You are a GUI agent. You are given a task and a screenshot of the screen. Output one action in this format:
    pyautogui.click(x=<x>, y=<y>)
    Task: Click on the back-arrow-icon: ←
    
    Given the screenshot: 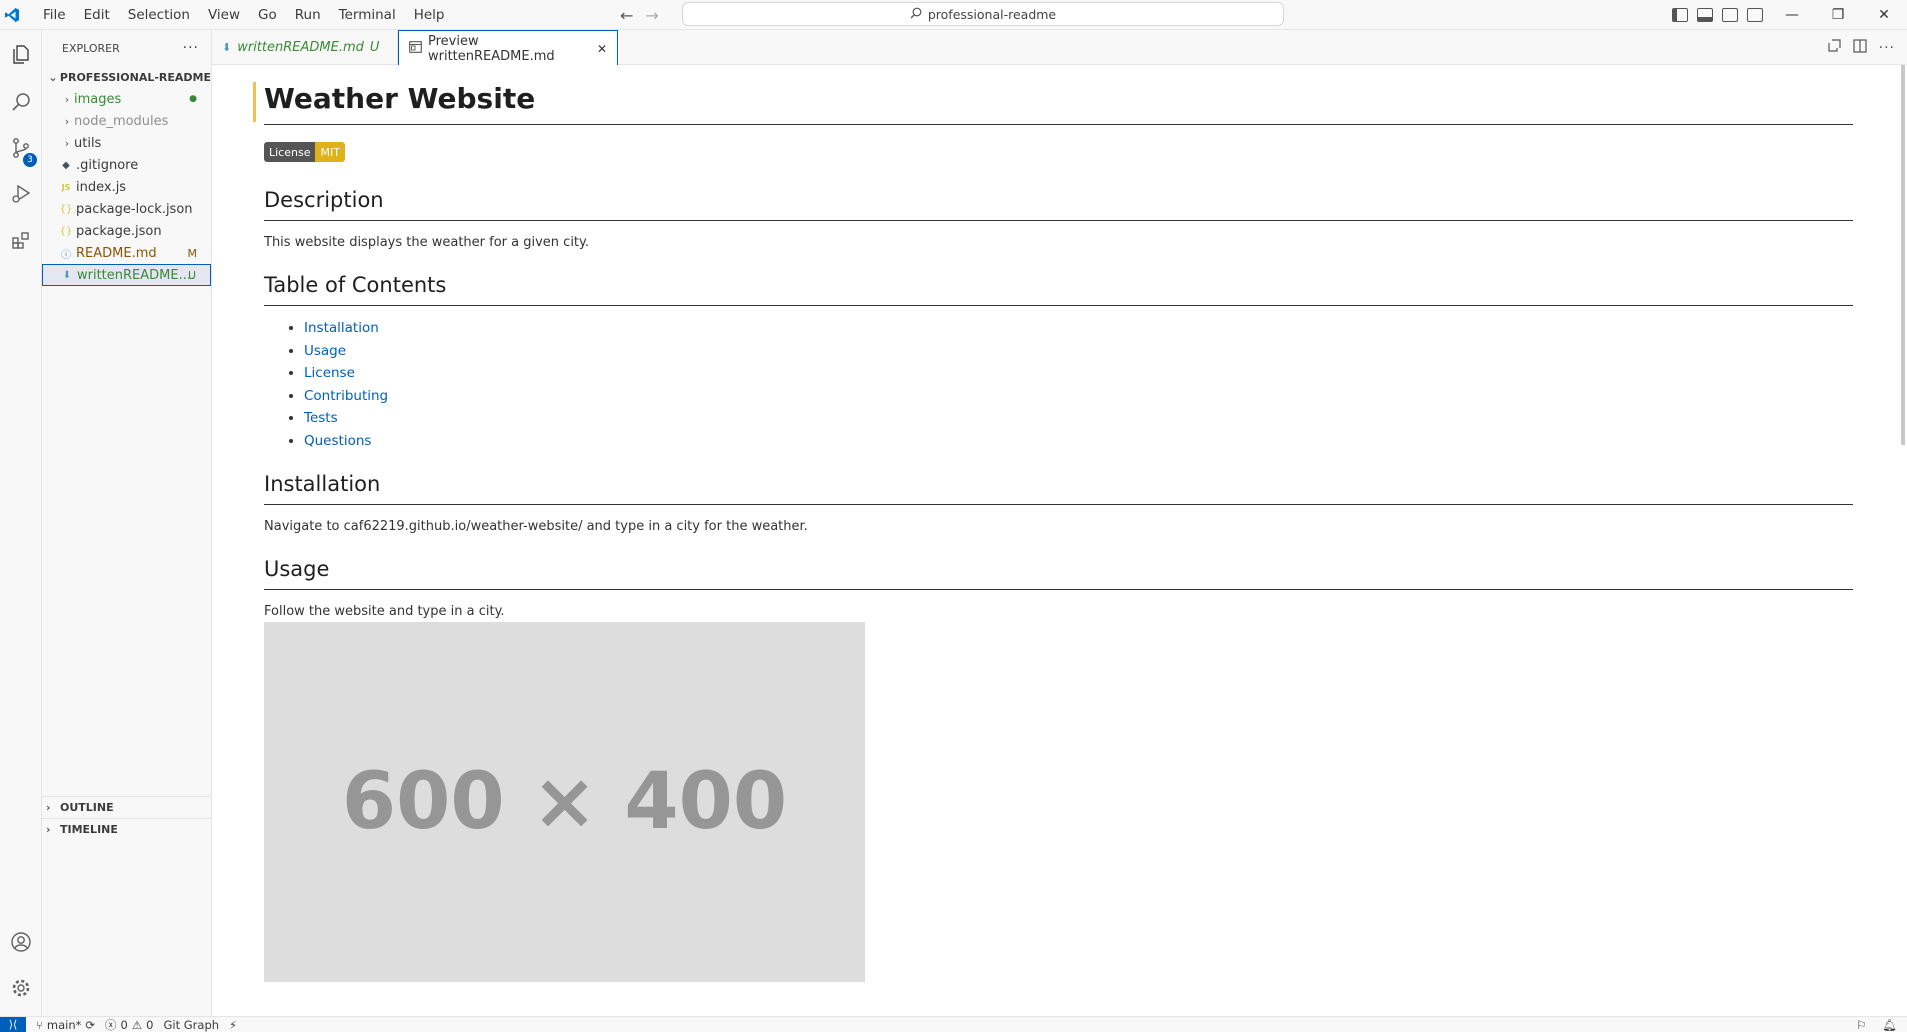 What is the action you would take?
    pyautogui.click(x=626, y=15)
    